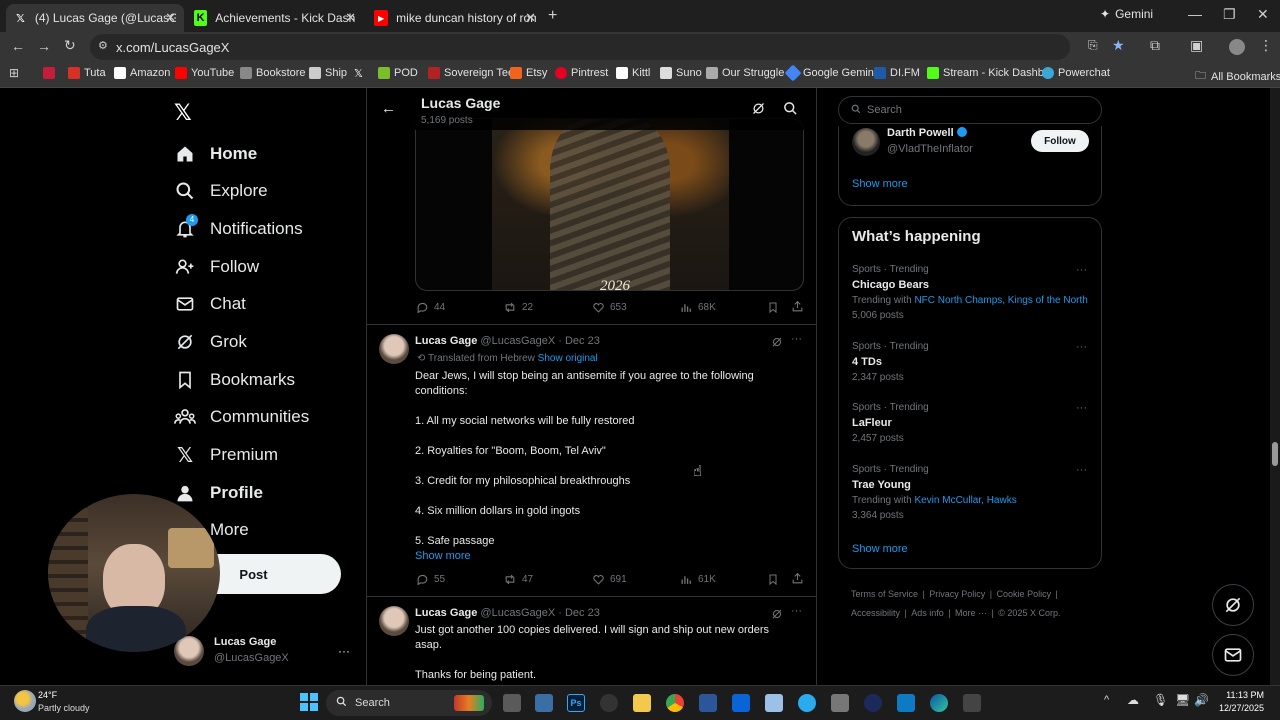  What do you see at coordinates (388, 108) in the screenshot?
I see `back-arrow-icon: ←` at bounding box center [388, 108].